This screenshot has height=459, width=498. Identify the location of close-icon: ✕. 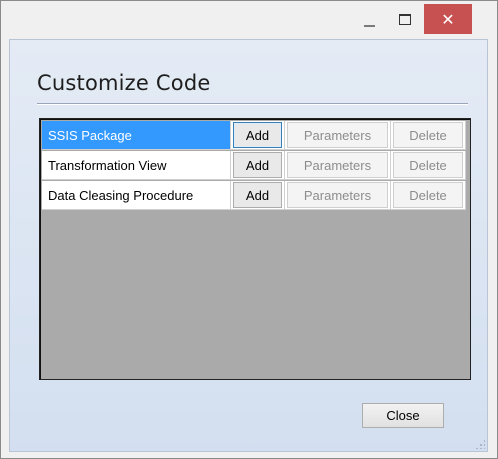
(448, 19).